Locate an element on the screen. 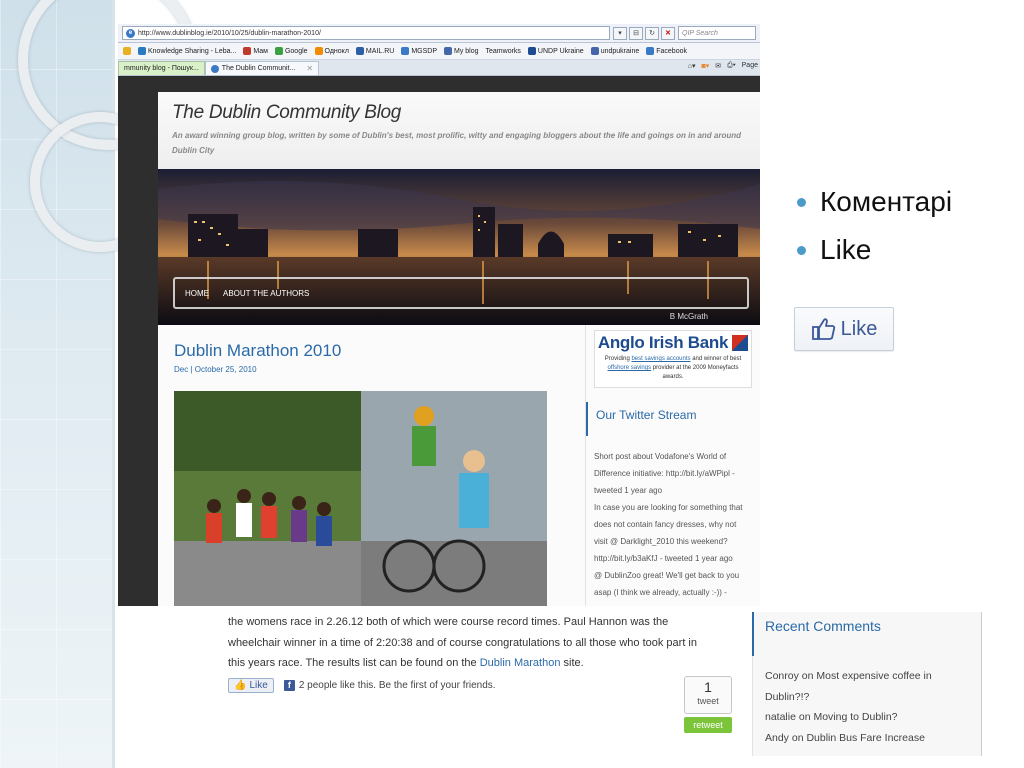  comment-item: Andy on Dublin Bus Fare Increase is located at coordinates (873, 738).